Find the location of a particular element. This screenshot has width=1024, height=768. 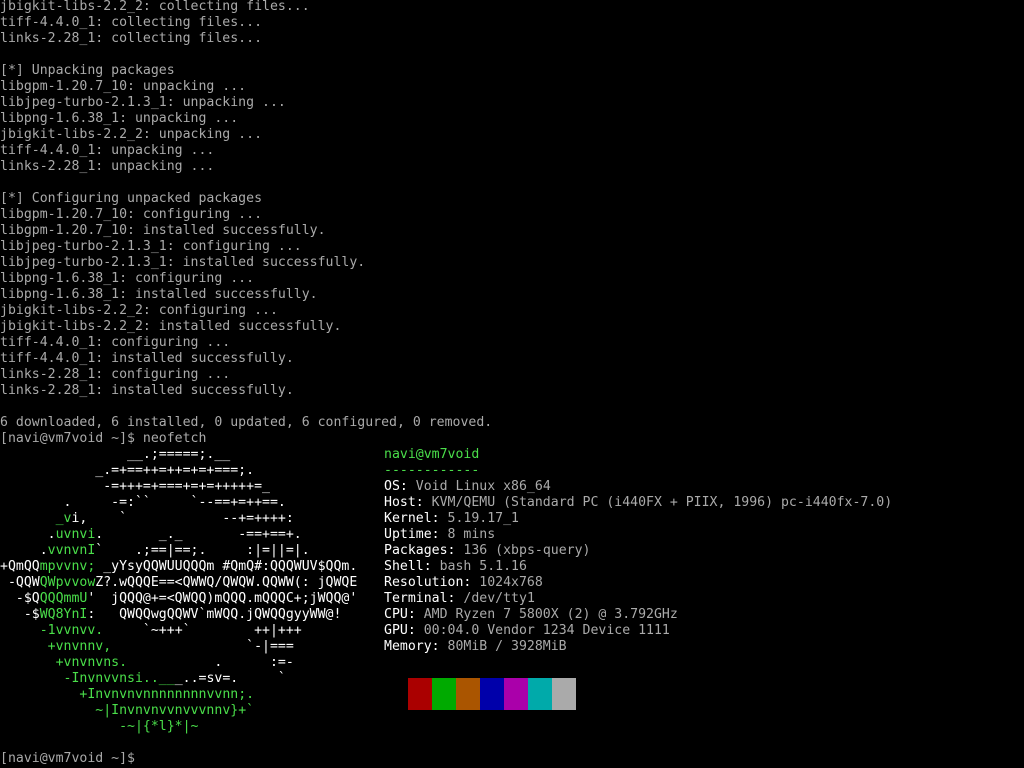

logo-line: -1vvnvv. `~+++` ++|+++ is located at coordinates (170, 630).